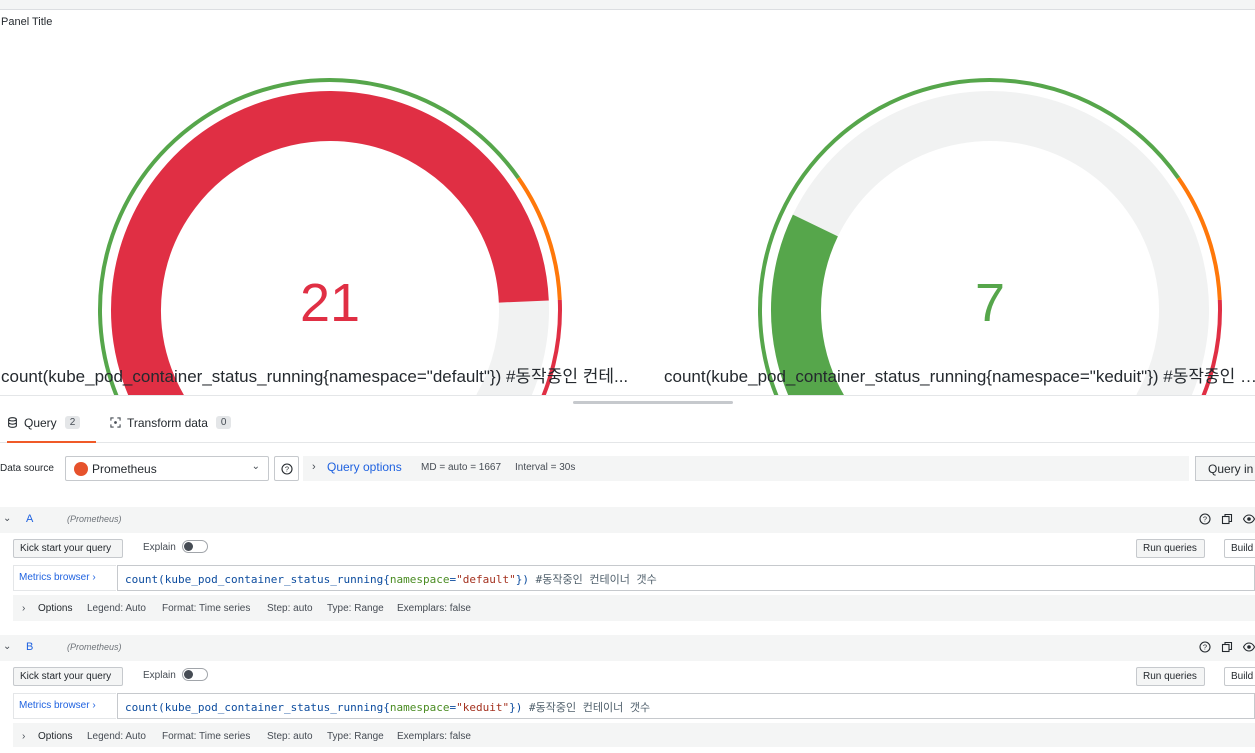 The width and height of the screenshot is (1255, 753). I want to click on database-icon, so click(12, 422).